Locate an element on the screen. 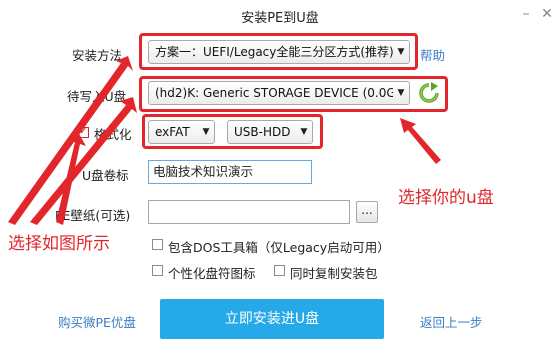 This screenshot has width=560, height=350. arrow-to-install-method is located at coordinates (70, 140).